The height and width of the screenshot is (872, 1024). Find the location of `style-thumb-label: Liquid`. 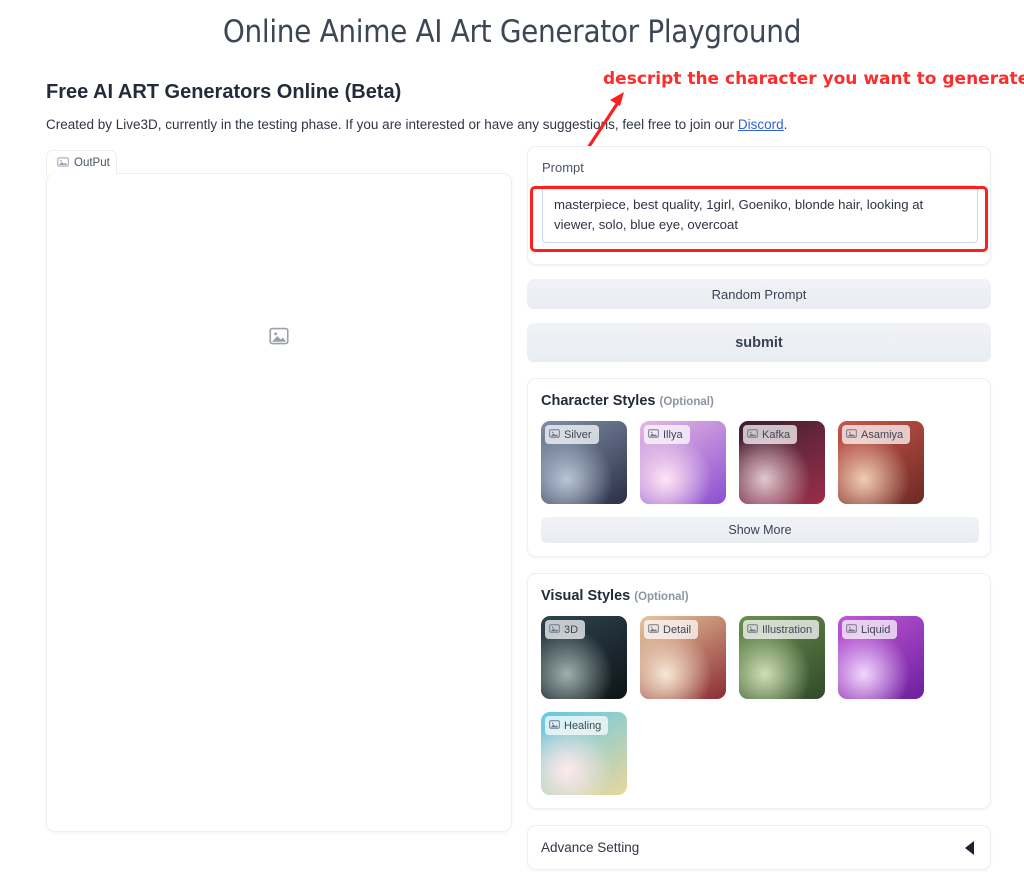

style-thumb-label: Liquid is located at coordinates (870, 629).